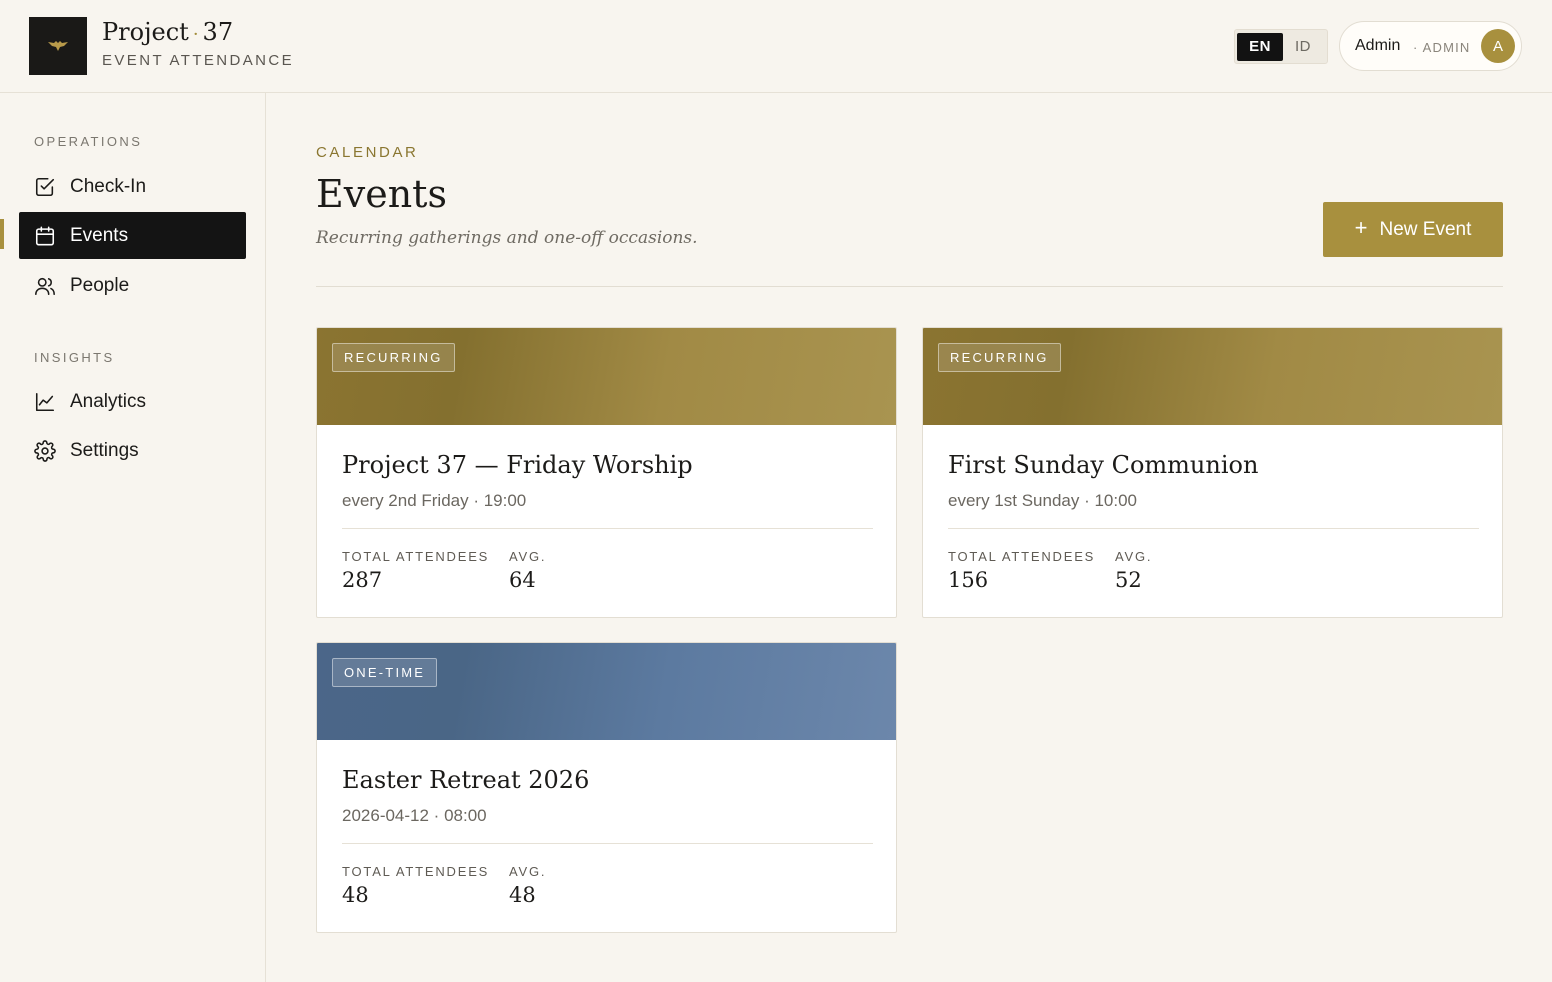 The image size is (1552, 982). I want to click on sidebar-item-check-in: Check-In, so click(132, 186).